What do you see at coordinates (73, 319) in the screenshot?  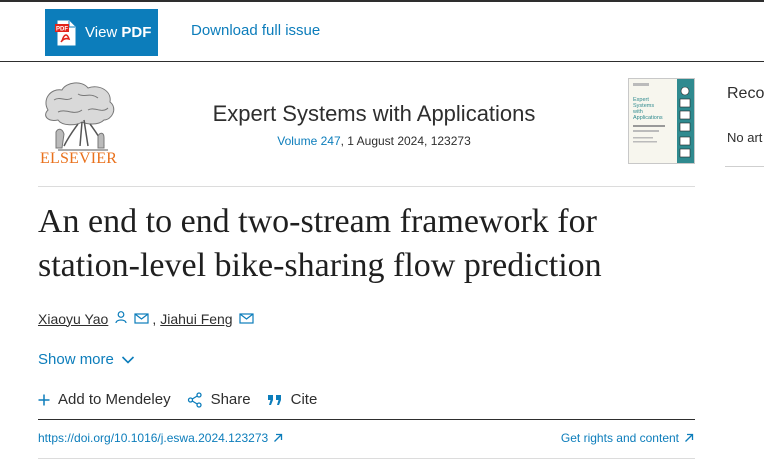 I see `author-name: Xiaoyu Yao` at bounding box center [73, 319].